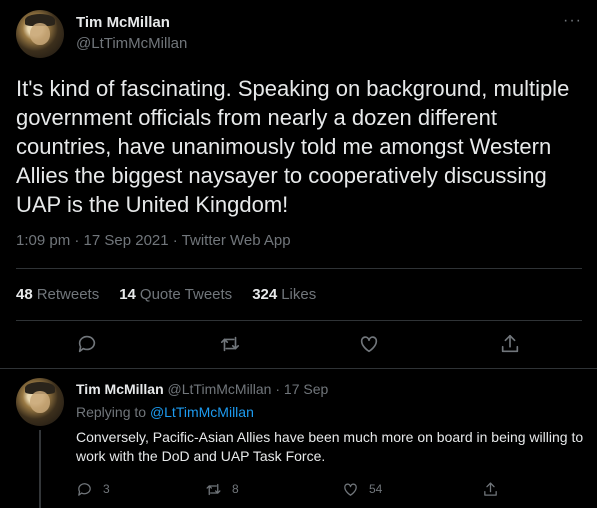  What do you see at coordinates (111, 412) in the screenshot?
I see `replying-to-prefix: Replying to` at bounding box center [111, 412].